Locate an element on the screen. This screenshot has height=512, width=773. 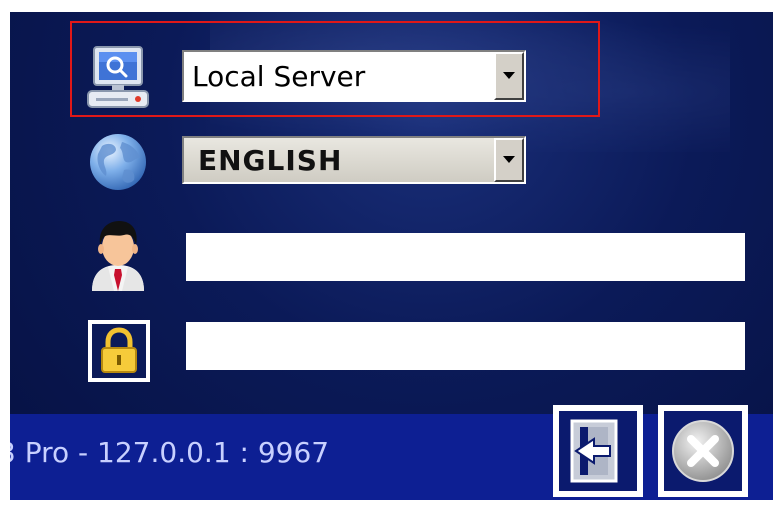
server-select-value: Local Server is located at coordinates (279, 76).